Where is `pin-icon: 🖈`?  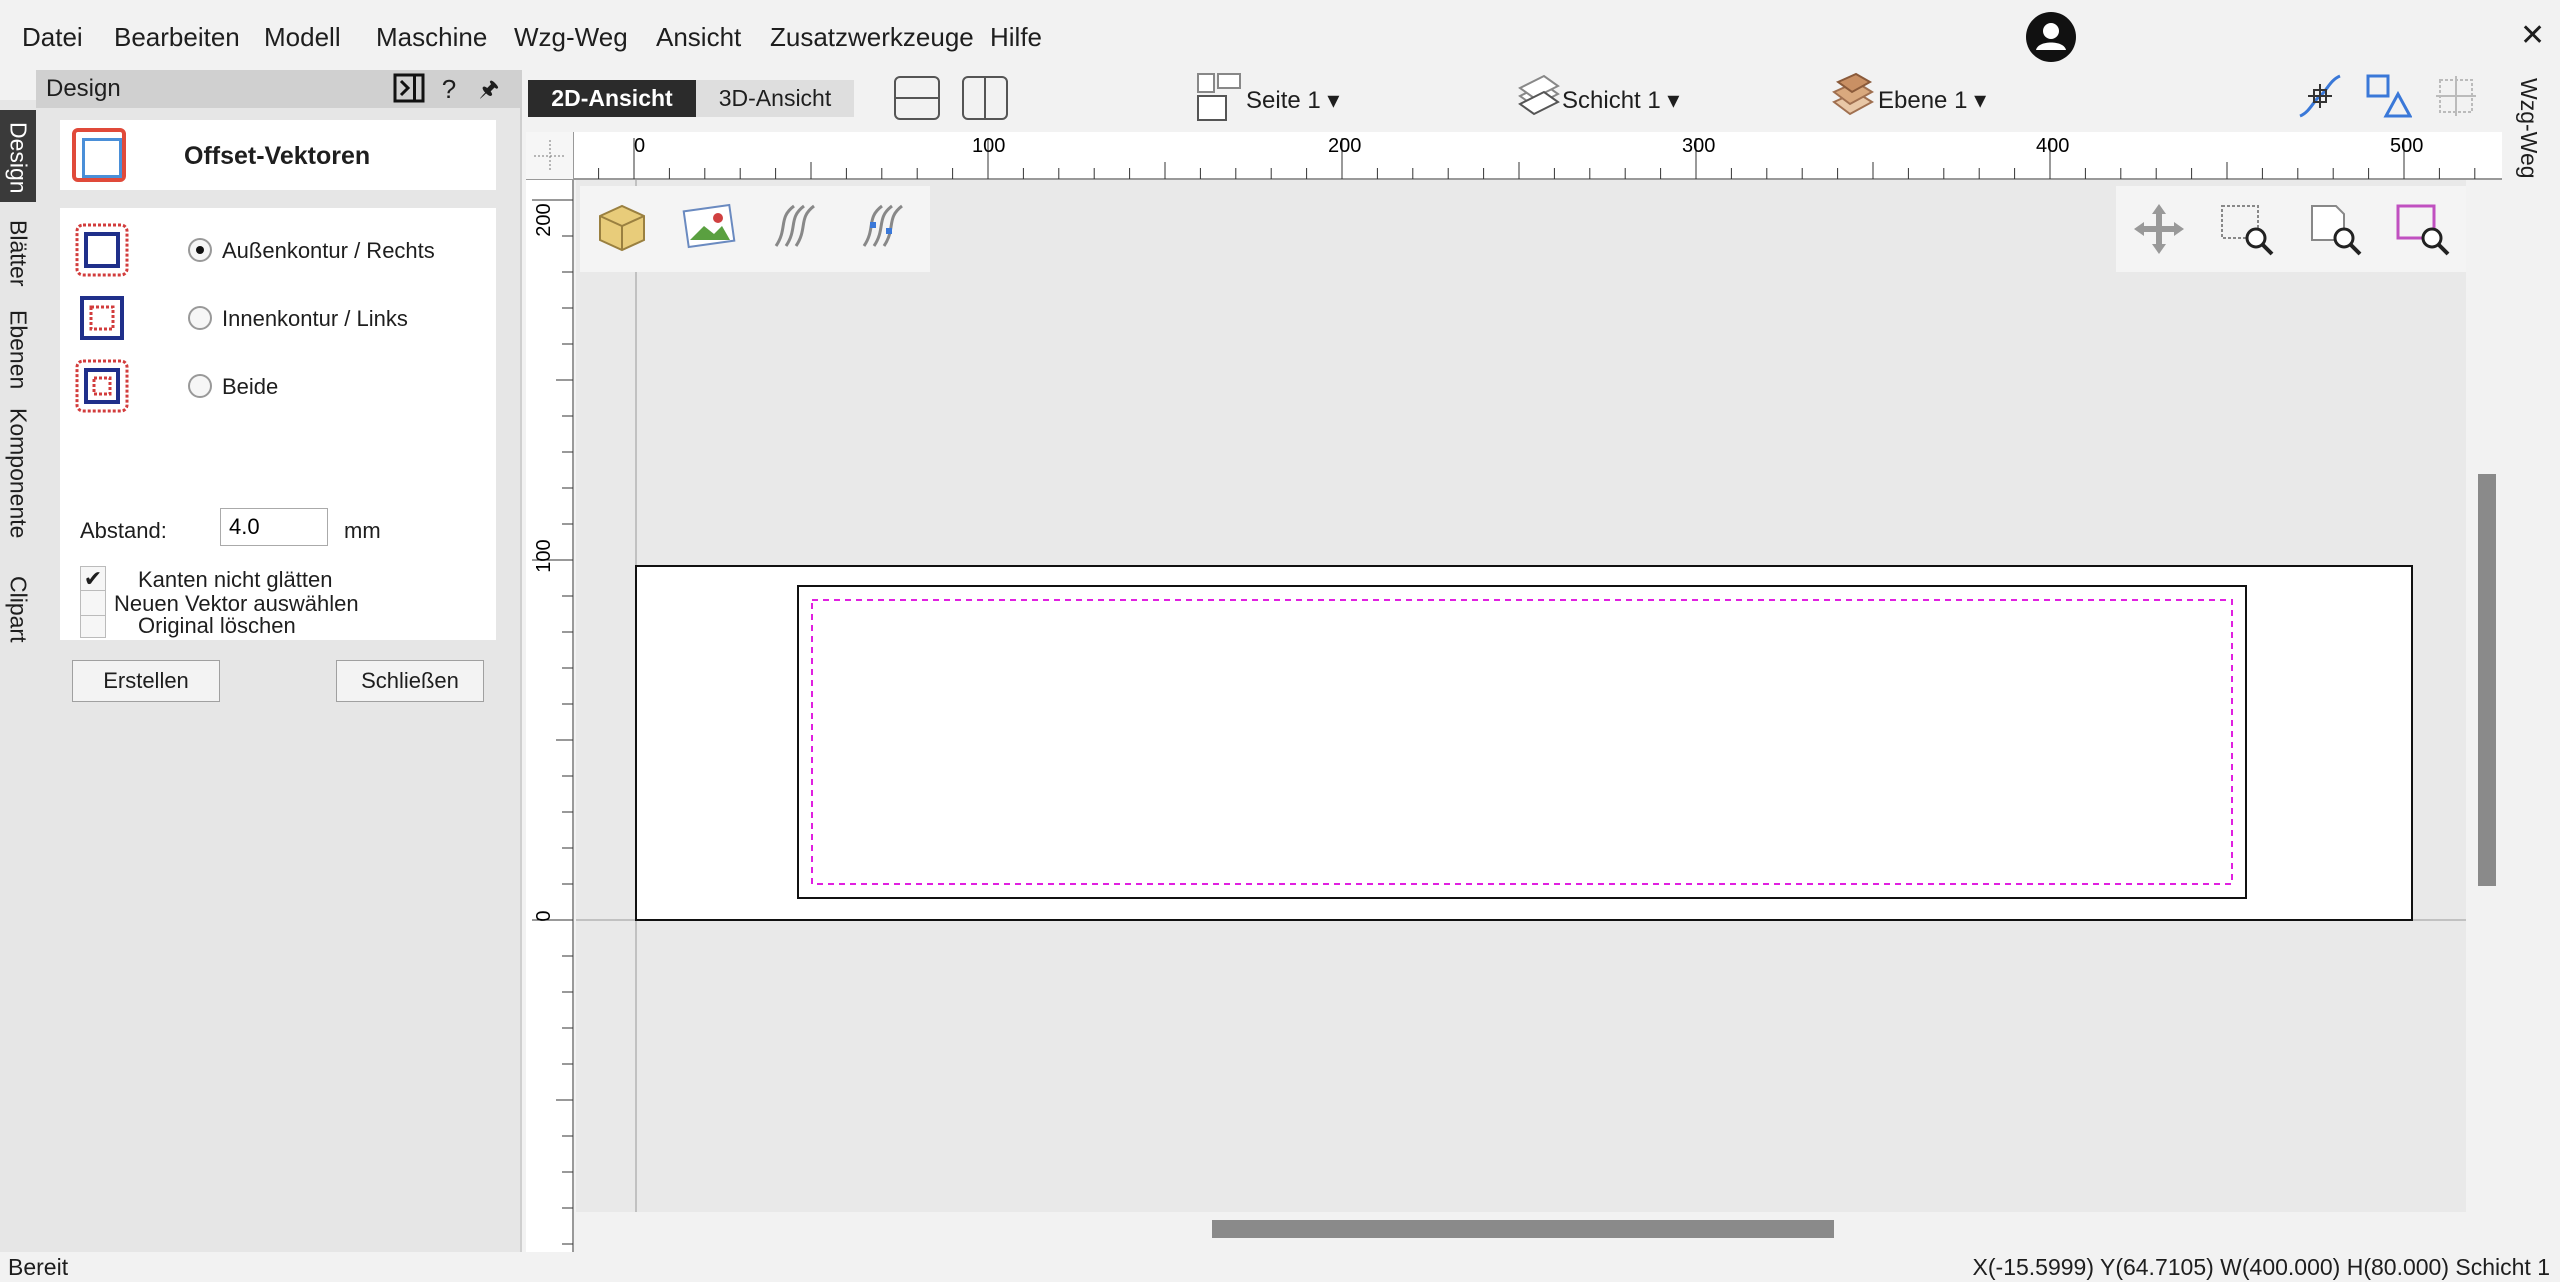
pin-icon: 🖈 is located at coordinates (489, 89).